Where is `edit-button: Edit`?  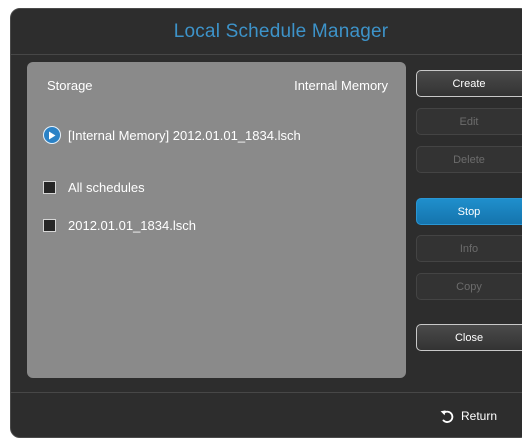 edit-button: Edit is located at coordinates (469, 121).